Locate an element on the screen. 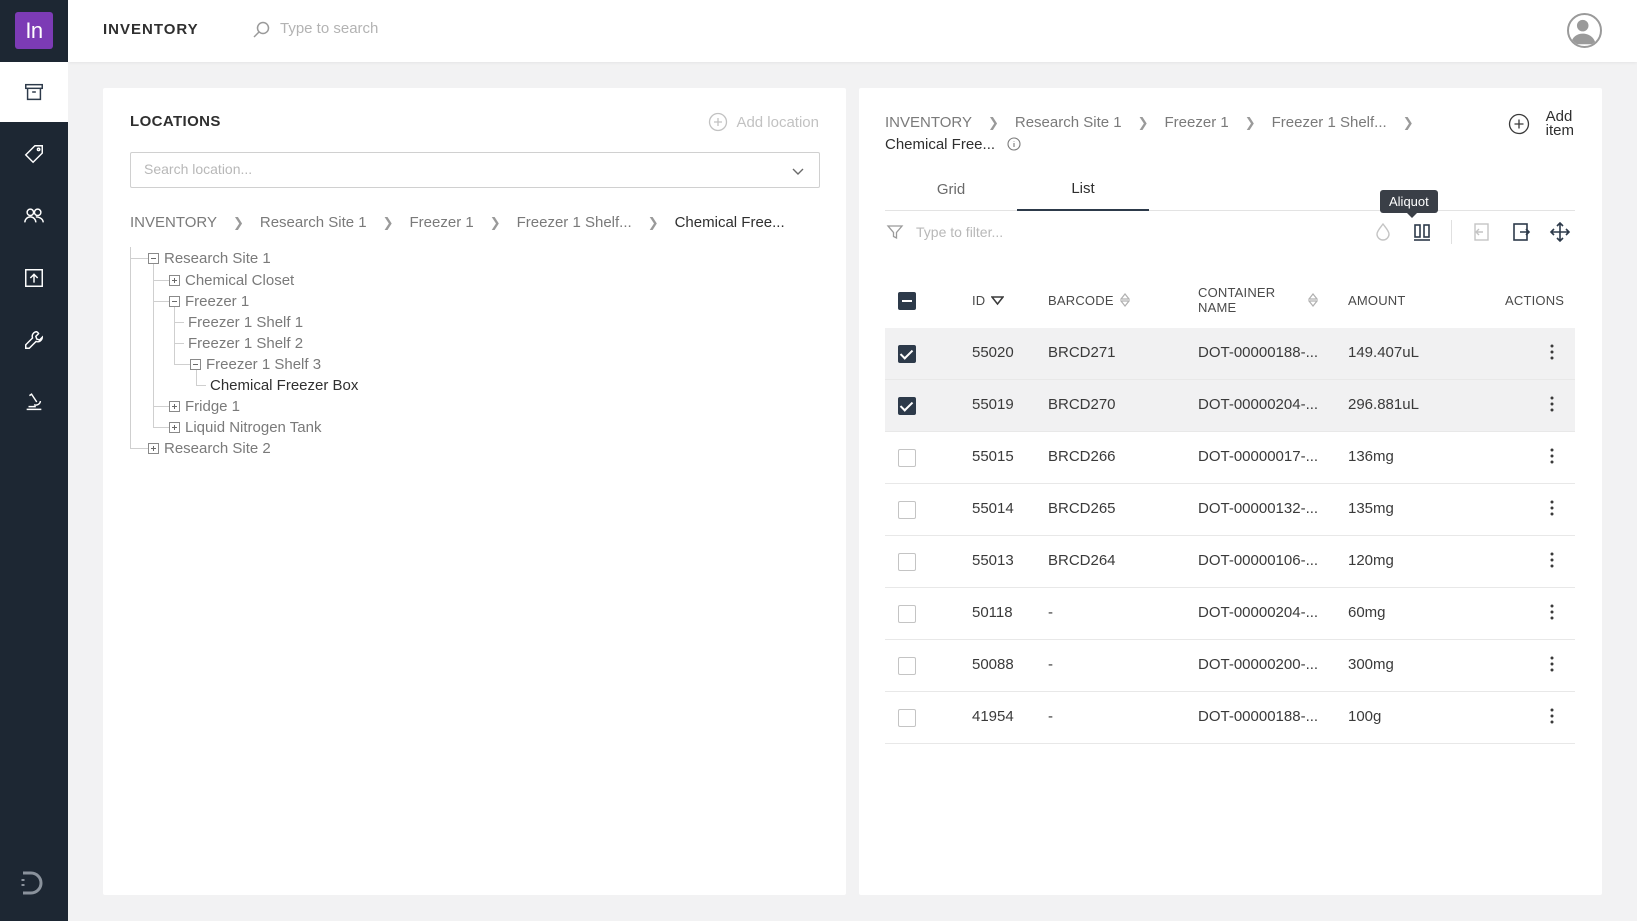 Image resolution: width=1637 pixels, height=921 pixels. move-icon is located at coordinates (1560, 232).